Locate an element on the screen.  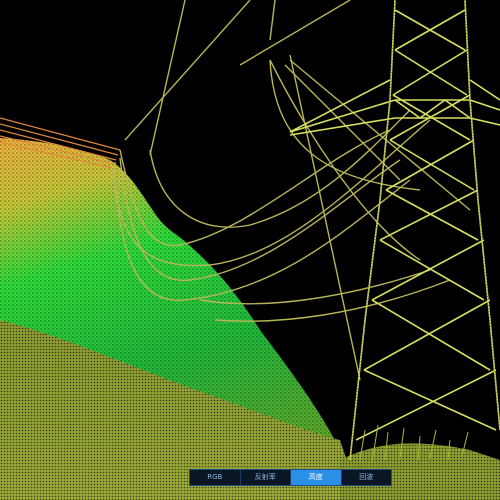
tab-echo: 回波 is located at coordinates (367, 477).